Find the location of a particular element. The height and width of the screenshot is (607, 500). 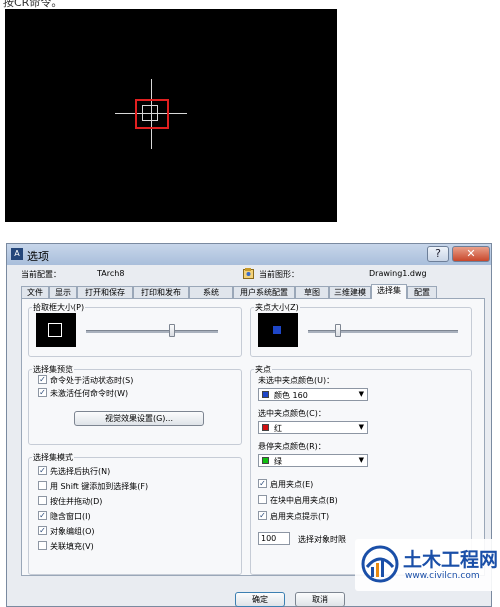

current-drawing-value: Drawing1.dwg is located at coordinates (398, 273).